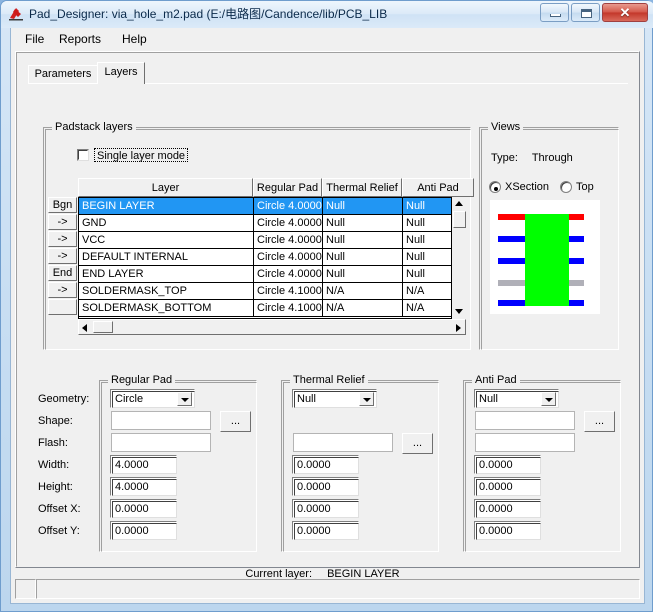 Image resolution: width=653 pixels, height=612 pixels. What do you see at coordinates (554, 12) in the screenshot?
I see `minimize-button` at bounding box center [554, 12].